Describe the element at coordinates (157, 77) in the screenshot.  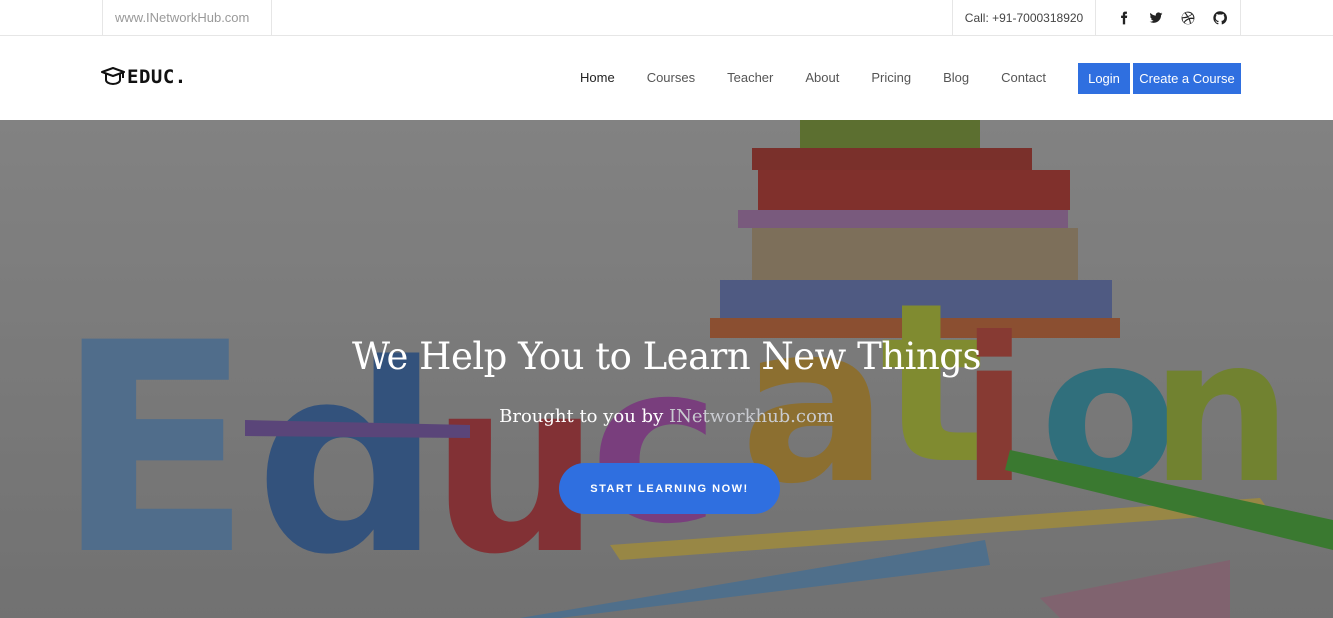
I see `logo-text: EDUC.` at that location.